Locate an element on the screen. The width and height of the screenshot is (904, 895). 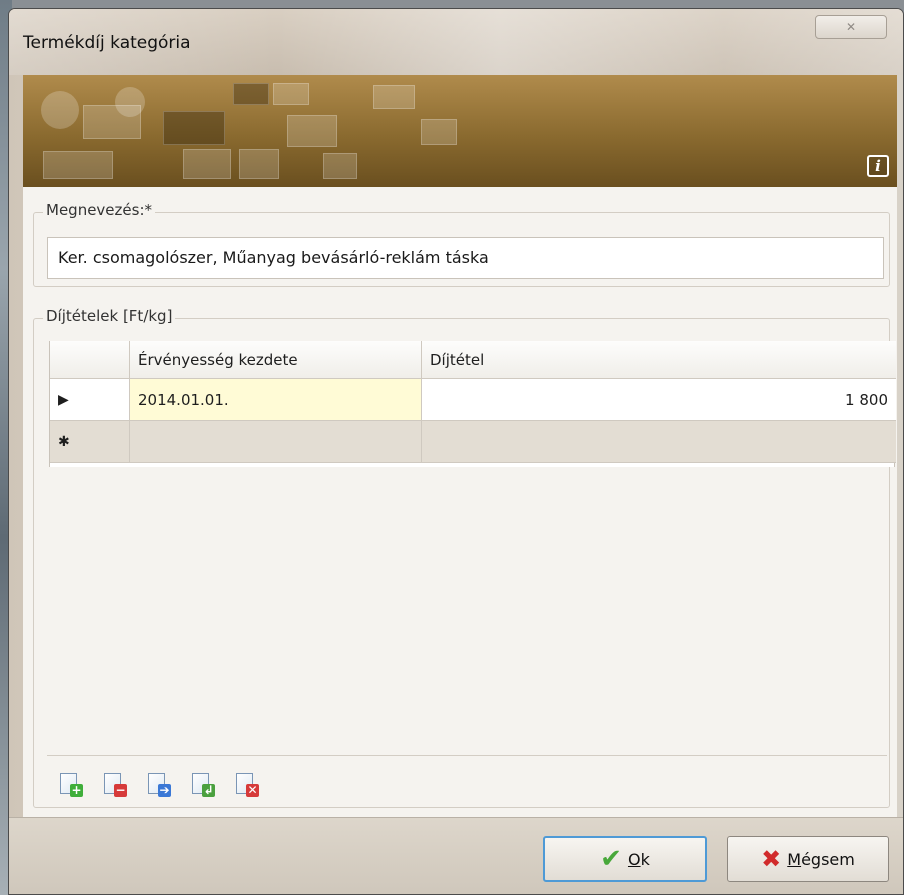
column-header-selector is located at coordinates (90, 359).